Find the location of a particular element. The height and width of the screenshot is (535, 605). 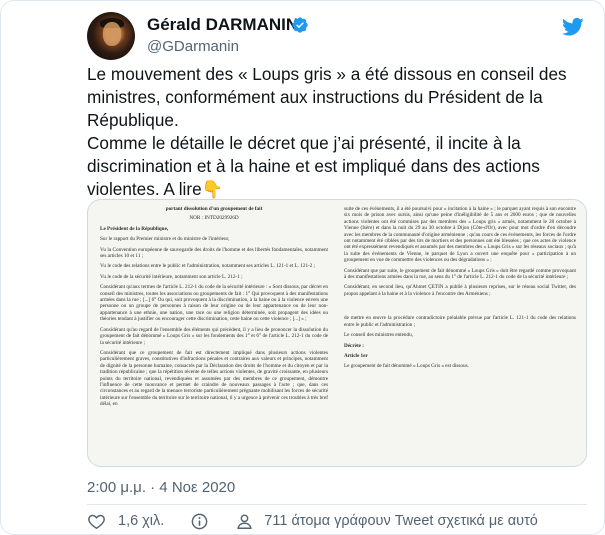

heart-icon is located at coordinates (96, 521).